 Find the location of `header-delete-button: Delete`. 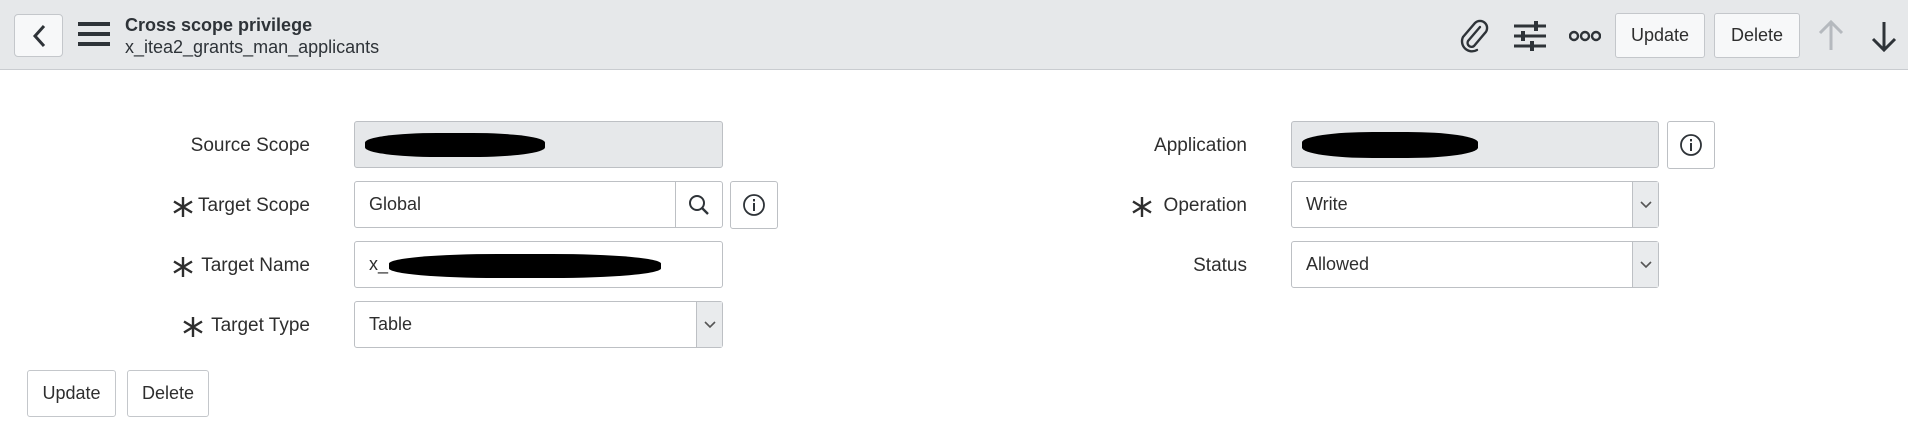

header-delete-button: Delete is located at coordinates (1757, 35).